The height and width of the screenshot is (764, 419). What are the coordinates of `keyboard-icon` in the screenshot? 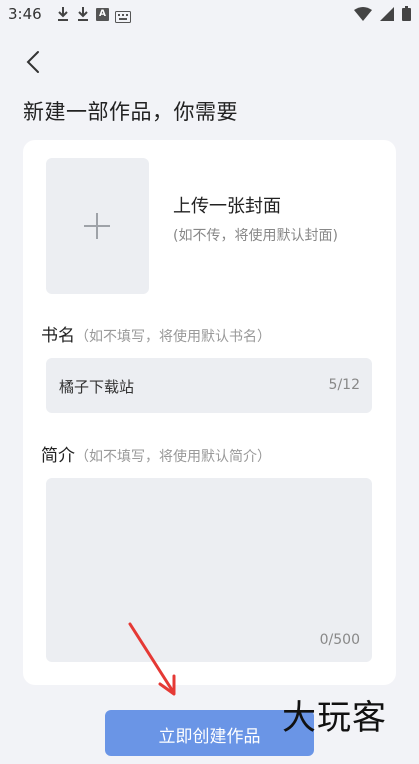 It's located at (123, 15).